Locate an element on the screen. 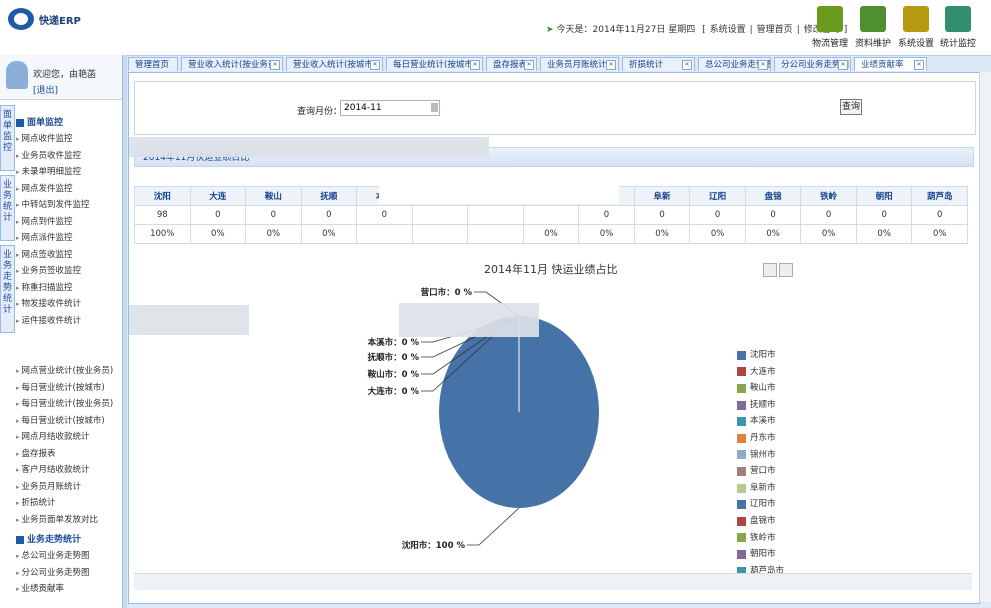 Image resolution: width=991 pixels, height=608 pixels. query-month-input is located at coordinates (390, 108).